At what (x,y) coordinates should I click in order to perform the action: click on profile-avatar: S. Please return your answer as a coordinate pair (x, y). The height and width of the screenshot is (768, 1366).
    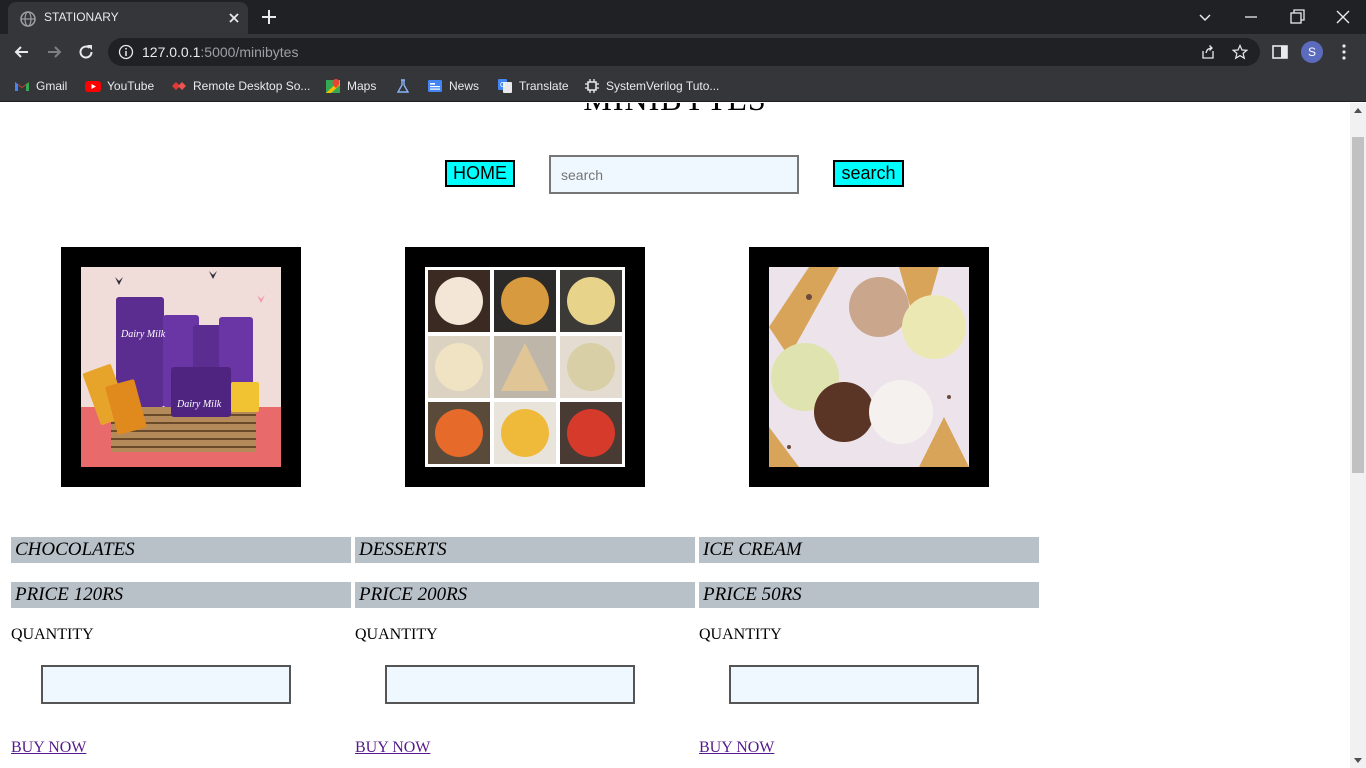
    Looking at the image, I should click on (1312, 52).